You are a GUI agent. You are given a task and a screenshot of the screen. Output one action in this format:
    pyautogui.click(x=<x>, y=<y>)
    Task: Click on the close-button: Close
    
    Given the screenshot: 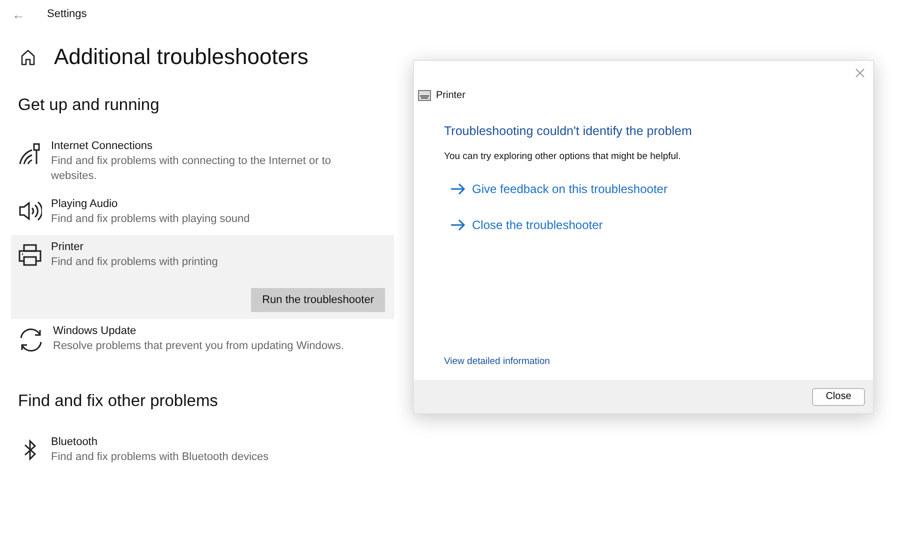 What is the action you would take?
    pyautogui.click(x=838, y=397)
    